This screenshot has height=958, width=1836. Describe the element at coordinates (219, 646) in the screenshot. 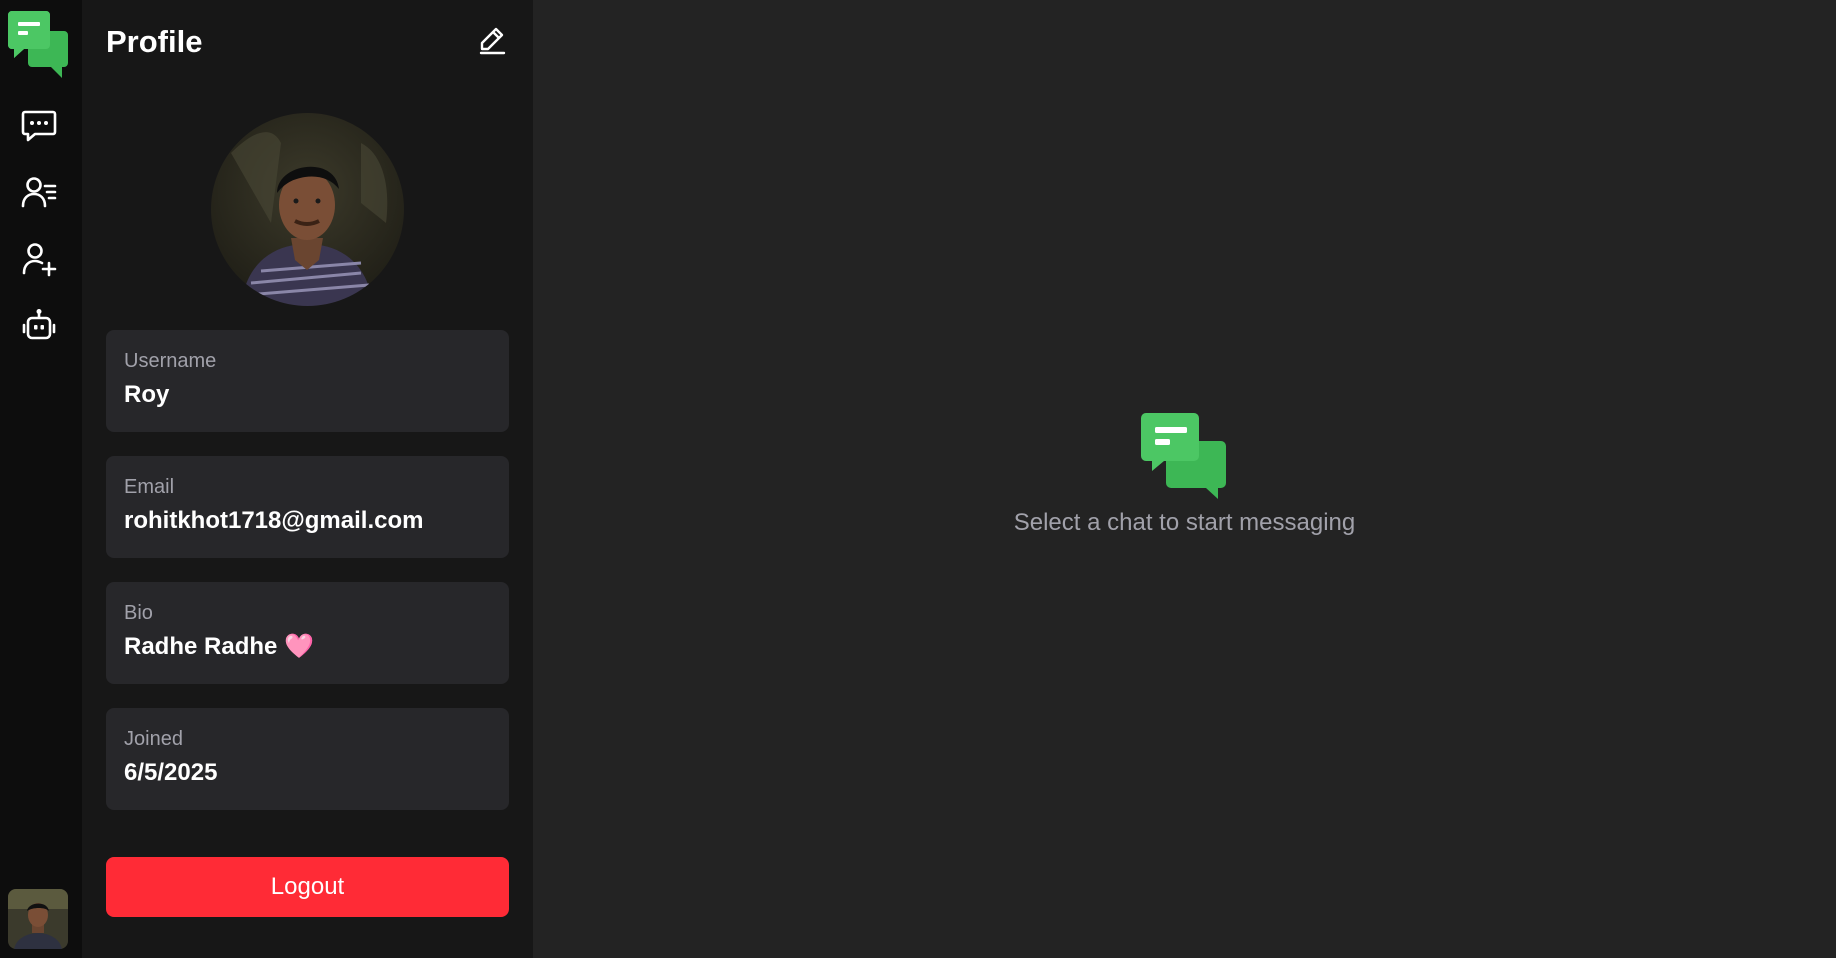

I see `bio-value: Radhe Radhe 🩷` at that location.